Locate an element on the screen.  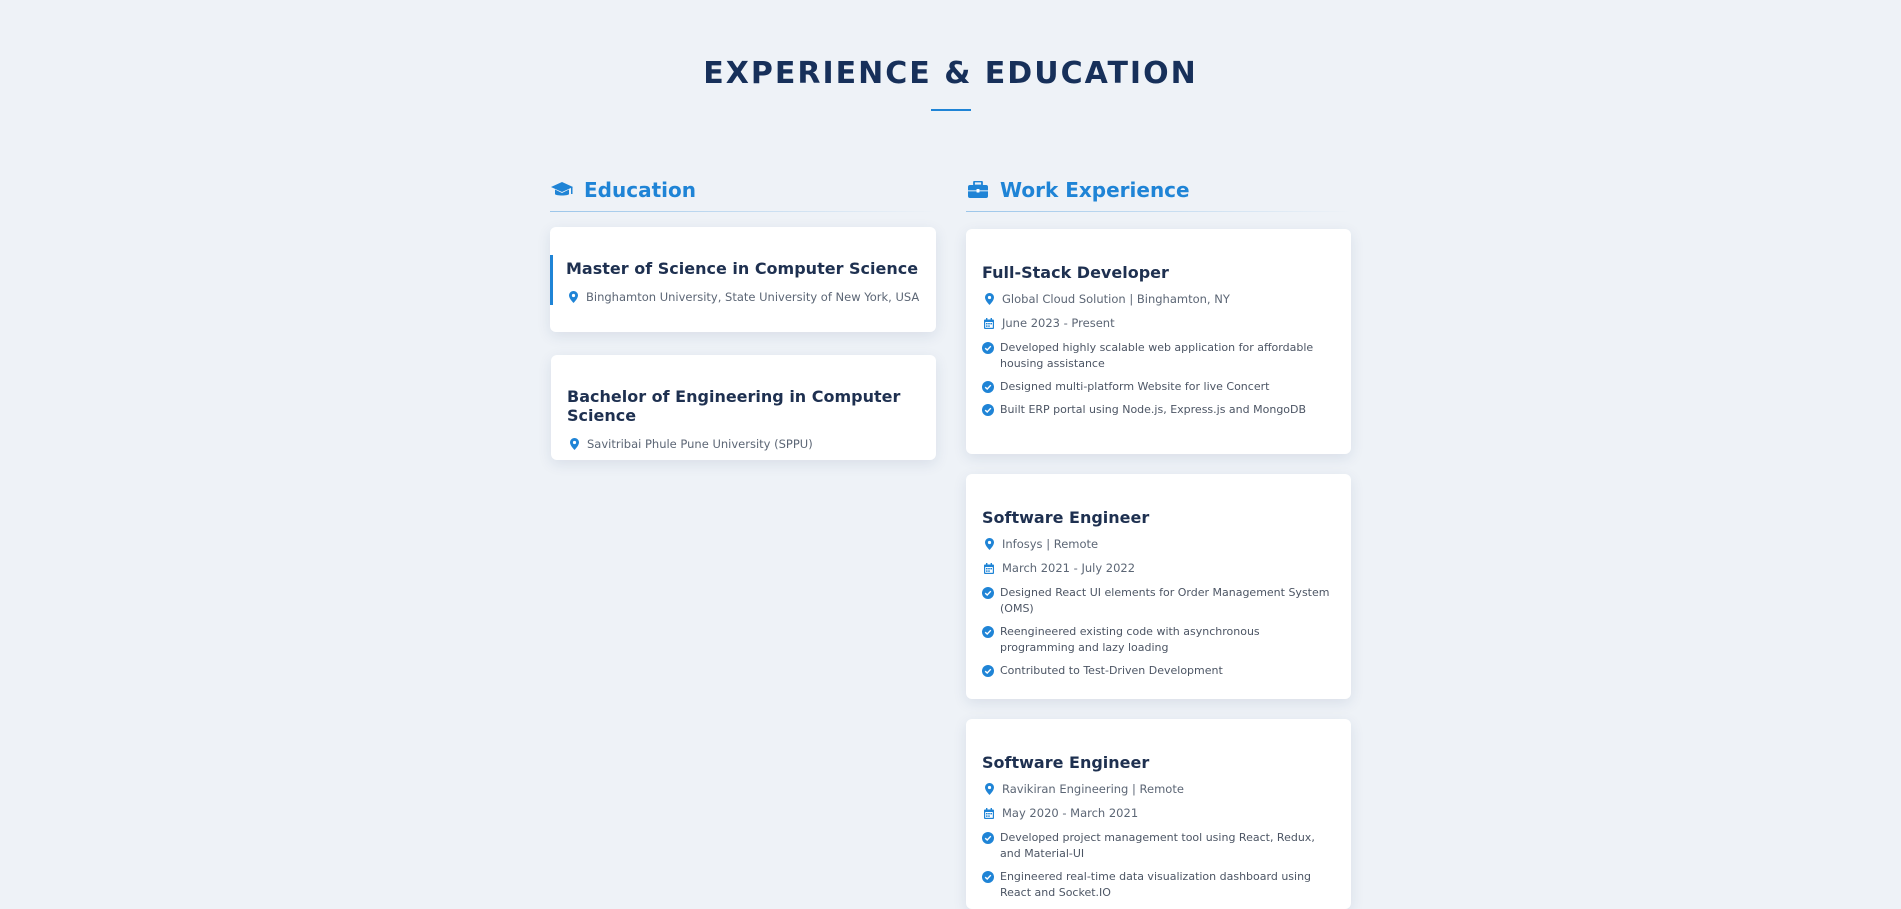
work-dates: March 2021 - July 2022 is located at coordinates (1158, 568).